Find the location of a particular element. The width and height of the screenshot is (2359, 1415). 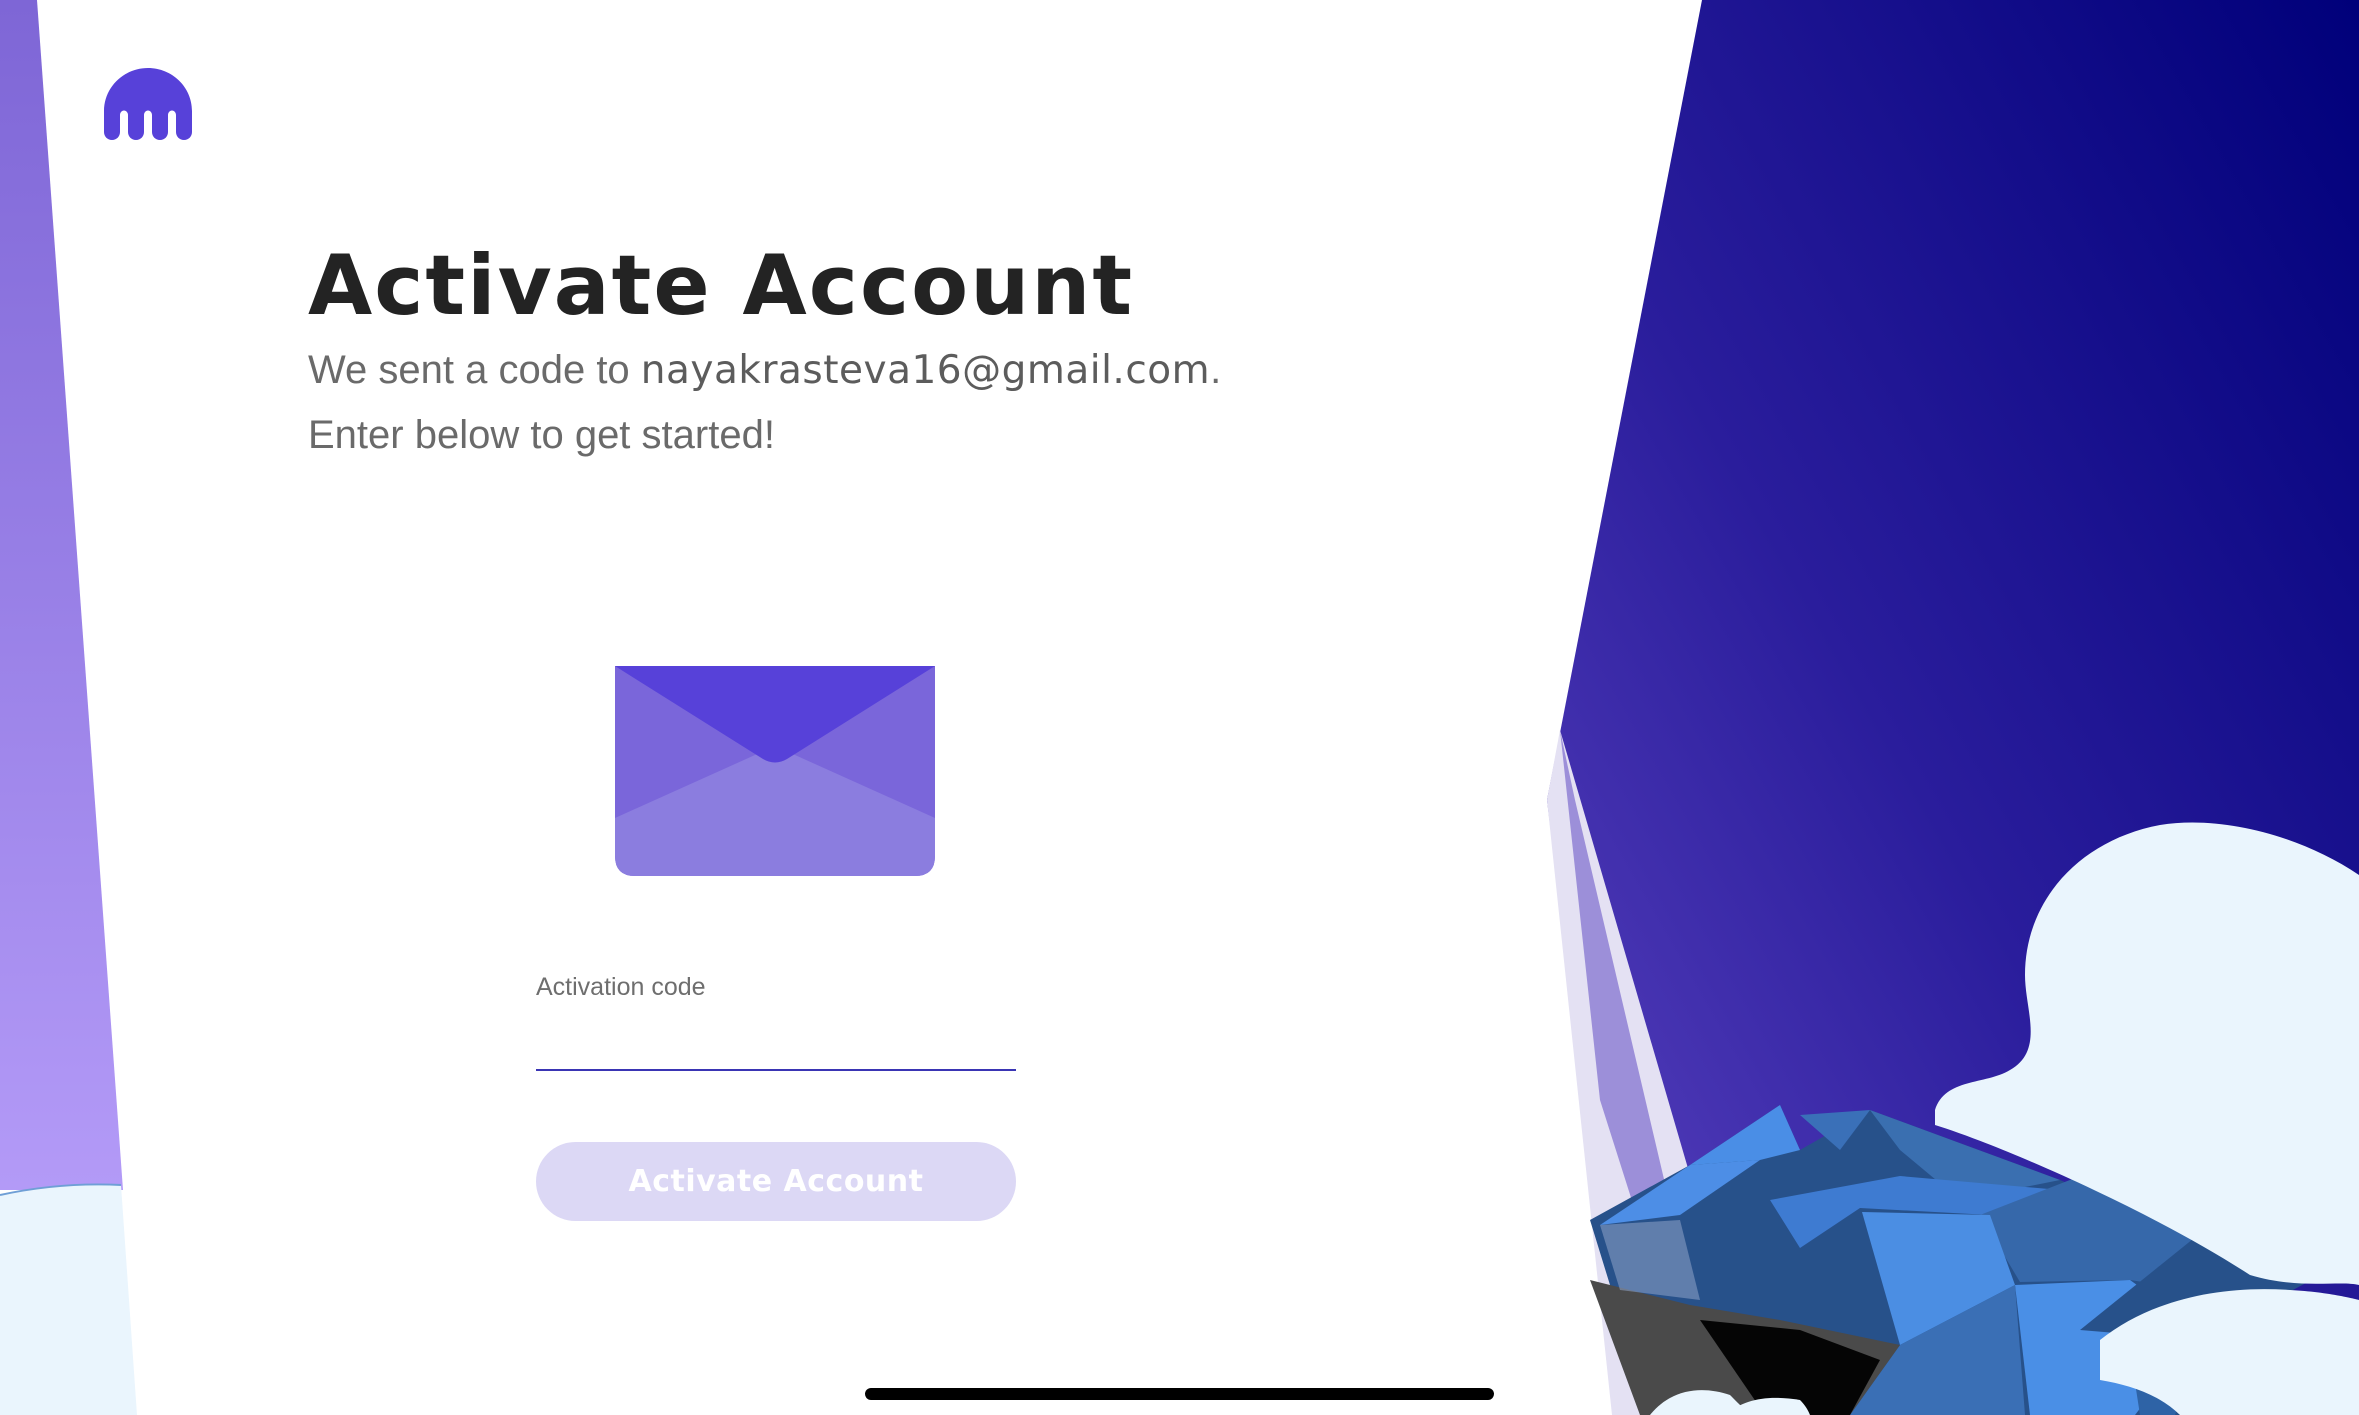

subtitle-suffix: . is located at coordinates (1216, 370).